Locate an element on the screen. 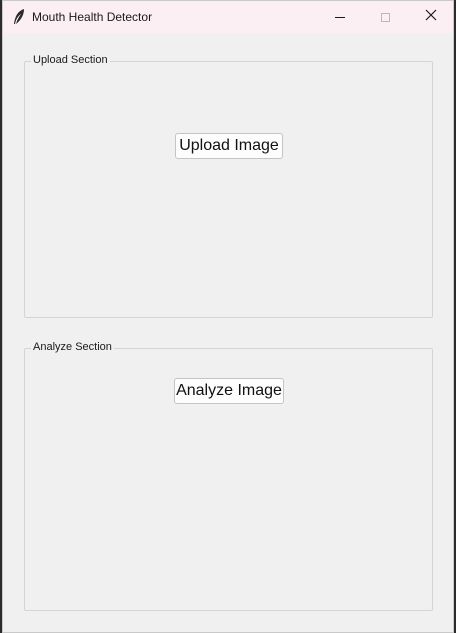 The image size is (456, 633). title-bar: Mouth Health Detector is located at coordinates (228, 17).